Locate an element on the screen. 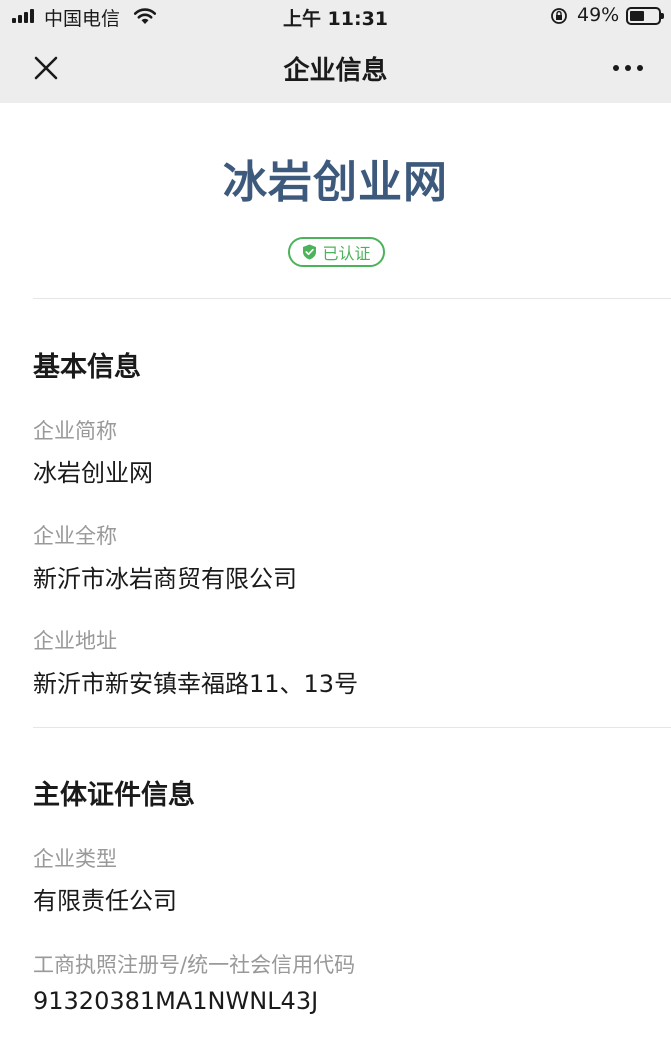 Image resolution: width=671 pixels, height=1046 pixels. page-title: 企业信息 is located at coordinates (335, 71).